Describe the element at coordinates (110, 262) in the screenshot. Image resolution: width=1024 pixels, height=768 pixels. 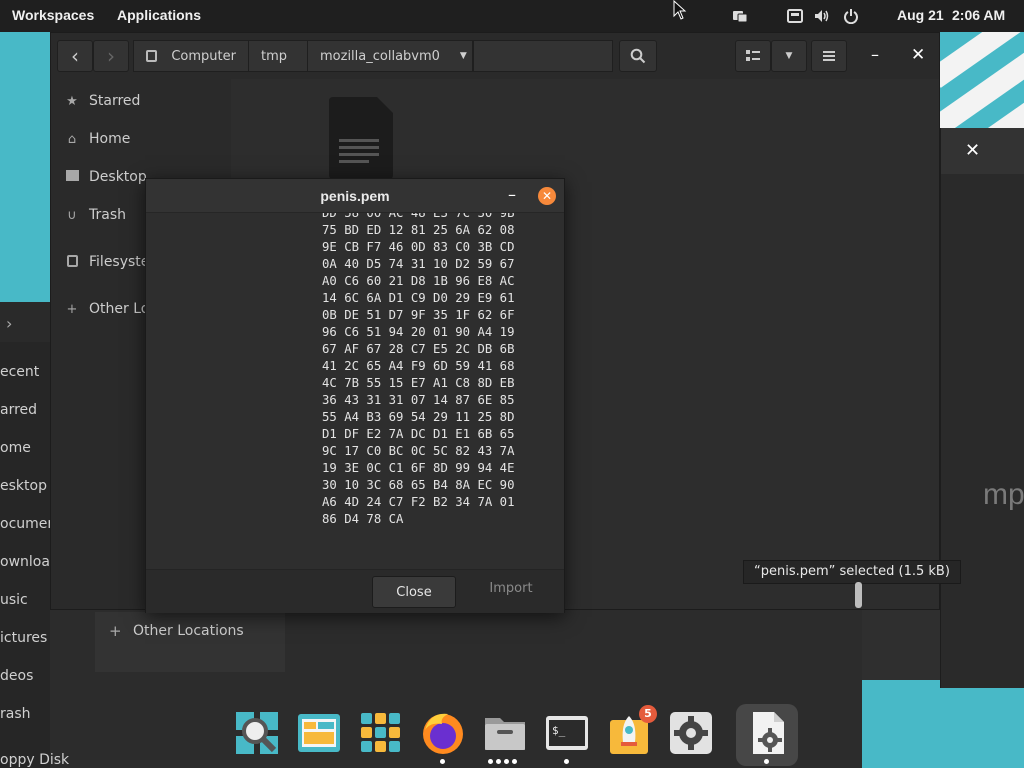
I see `sidebar-item-filesystem: Filesyster` at that location.